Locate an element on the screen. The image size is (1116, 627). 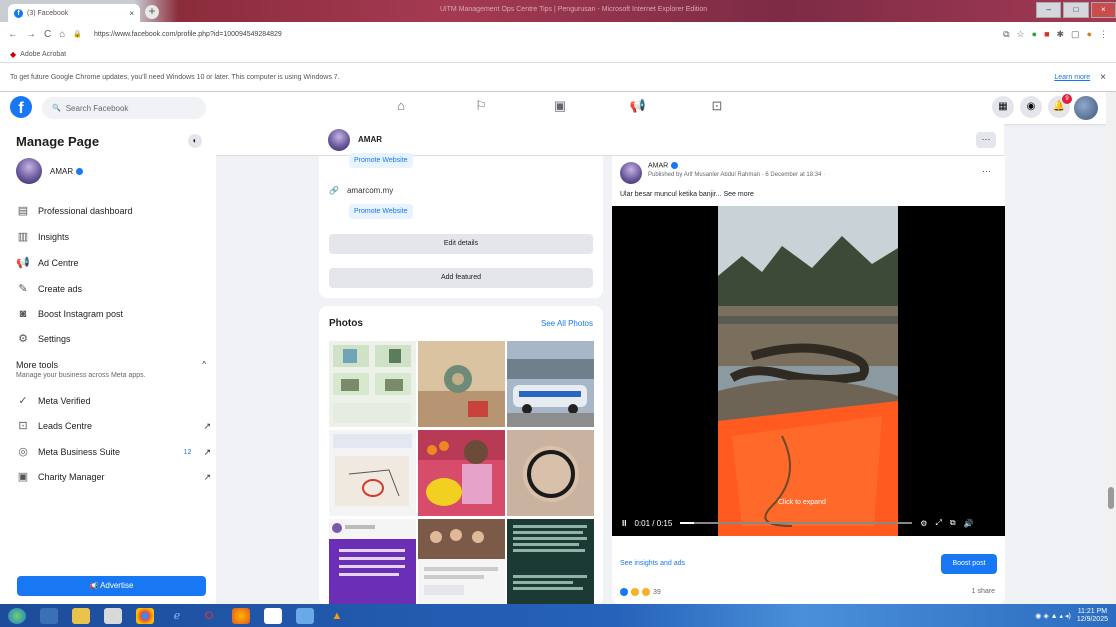
bookmark-star-icon: ☆ is located at coordinates (1021, 34).